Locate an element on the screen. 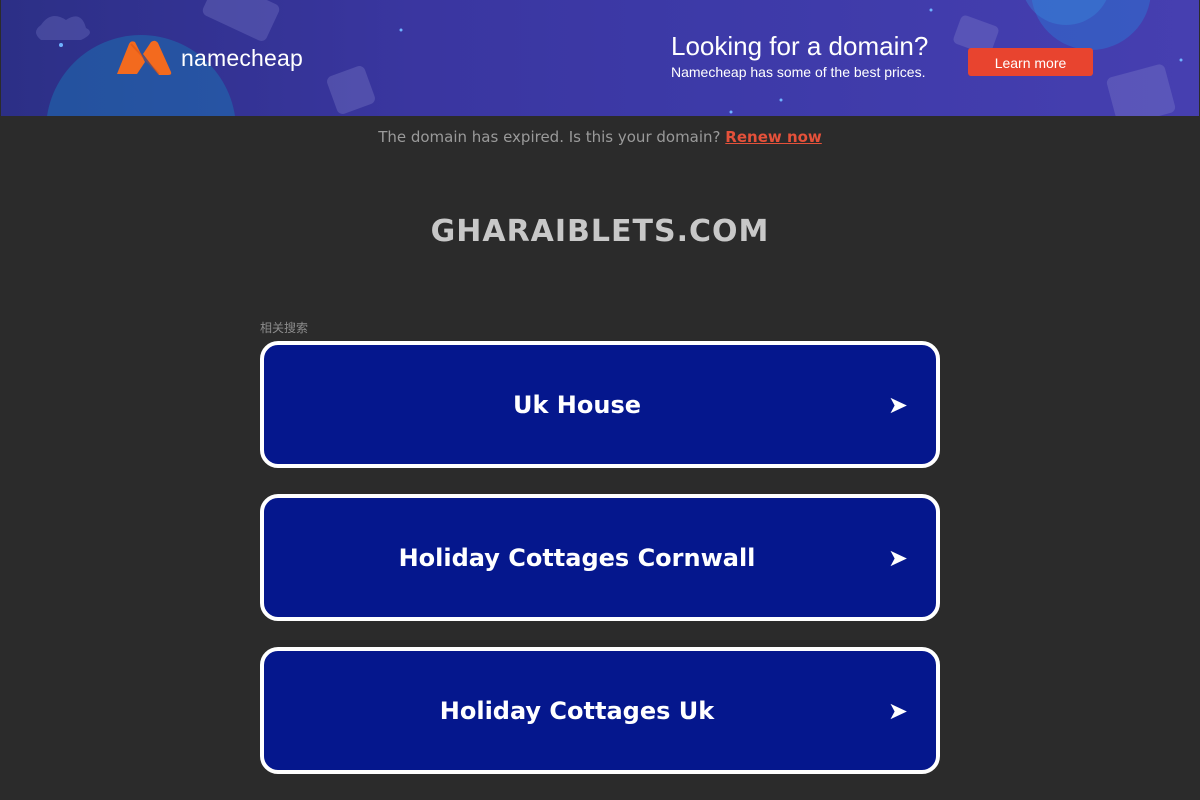  related-search-label: Uk House is located at coordinates (577, 404).